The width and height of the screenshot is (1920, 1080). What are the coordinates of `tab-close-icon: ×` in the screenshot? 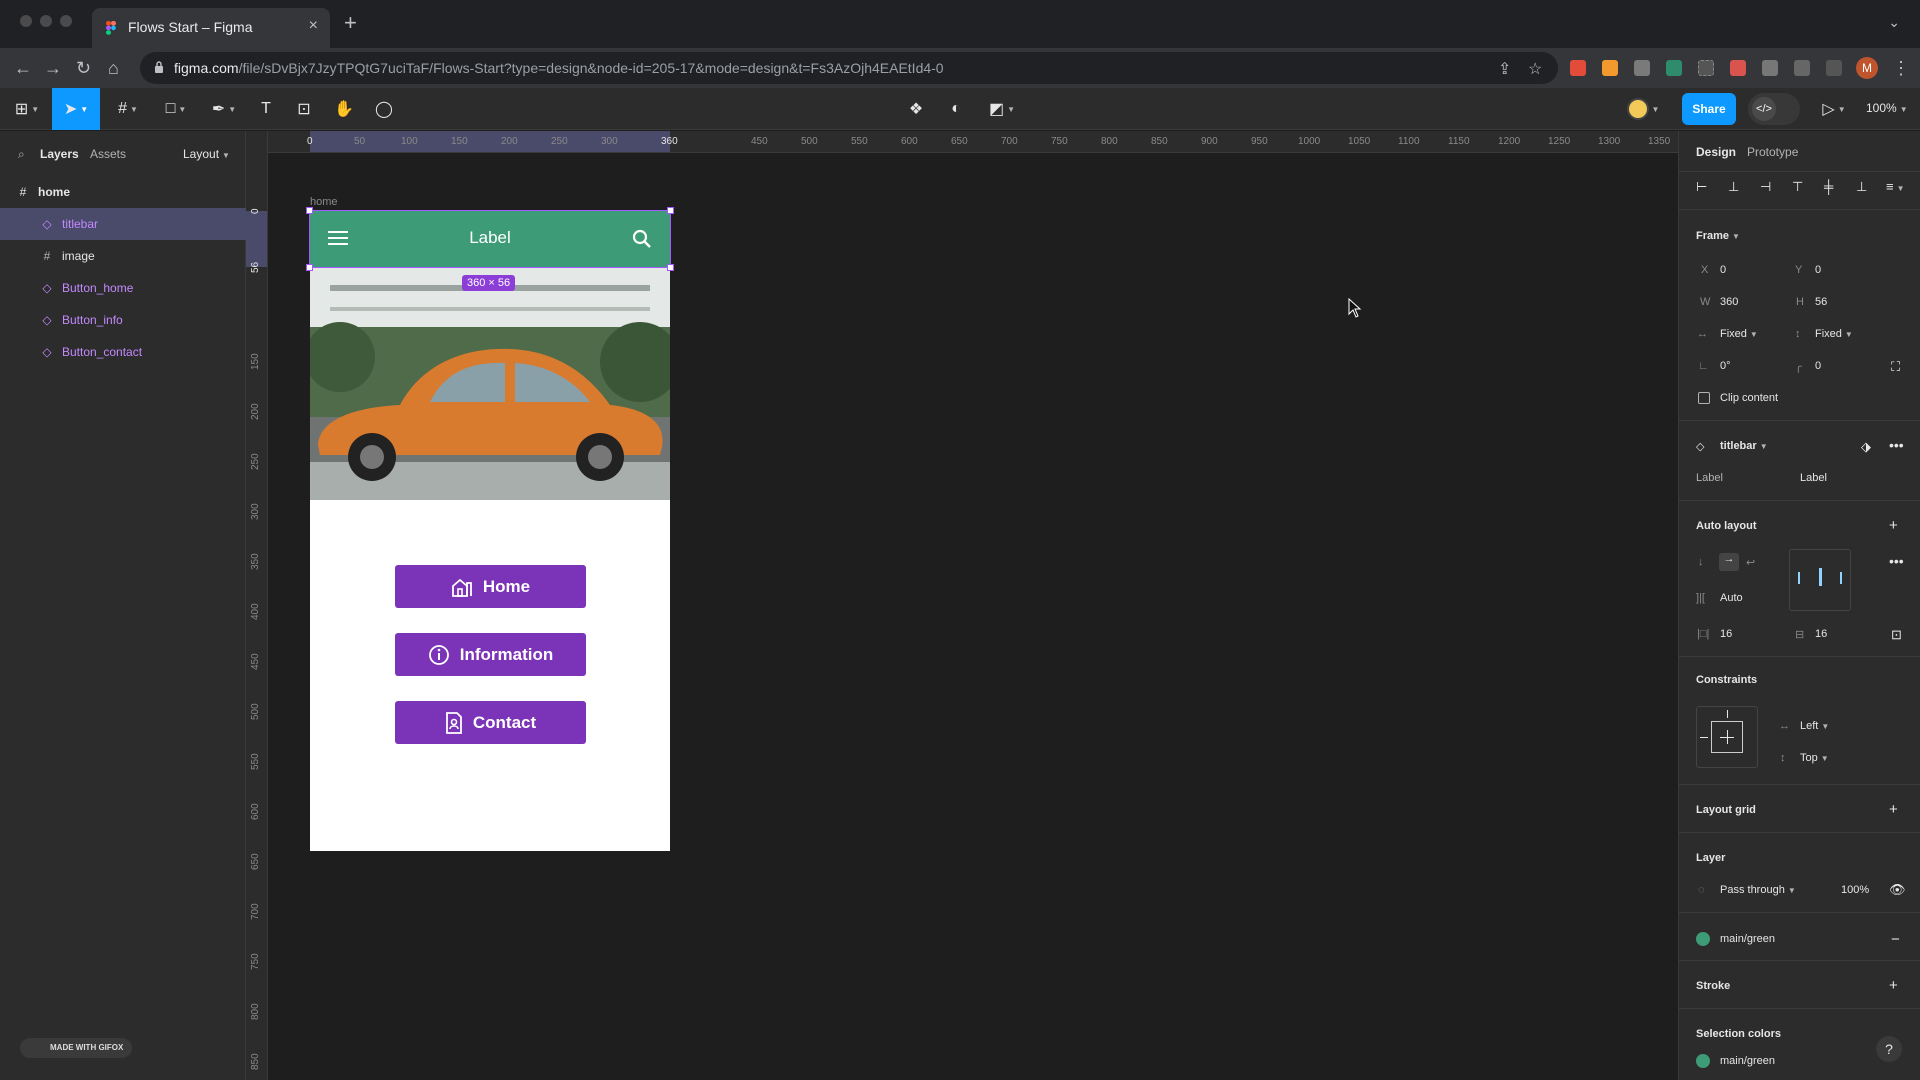 It's located at (313, 26).